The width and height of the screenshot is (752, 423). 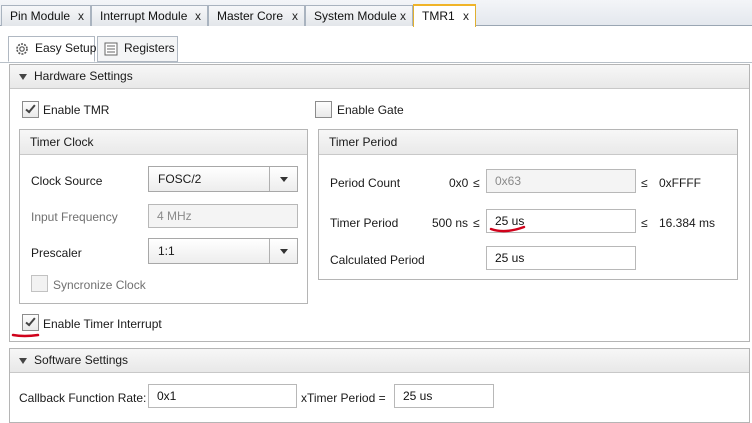 I want to click on underline-mark-timer-period, so click(x=507, y=229).